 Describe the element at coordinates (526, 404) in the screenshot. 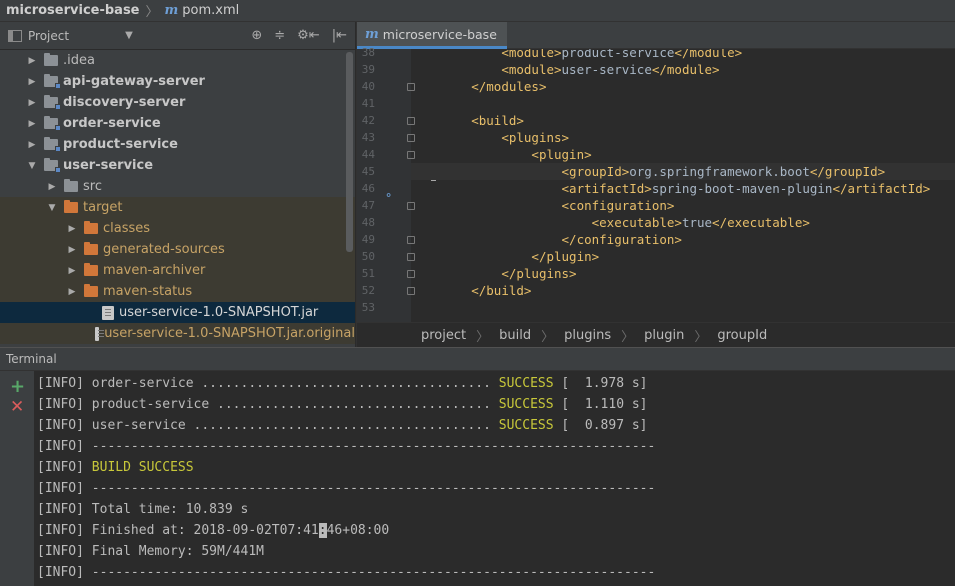

I see `success-text: SUCCESS` at that location.